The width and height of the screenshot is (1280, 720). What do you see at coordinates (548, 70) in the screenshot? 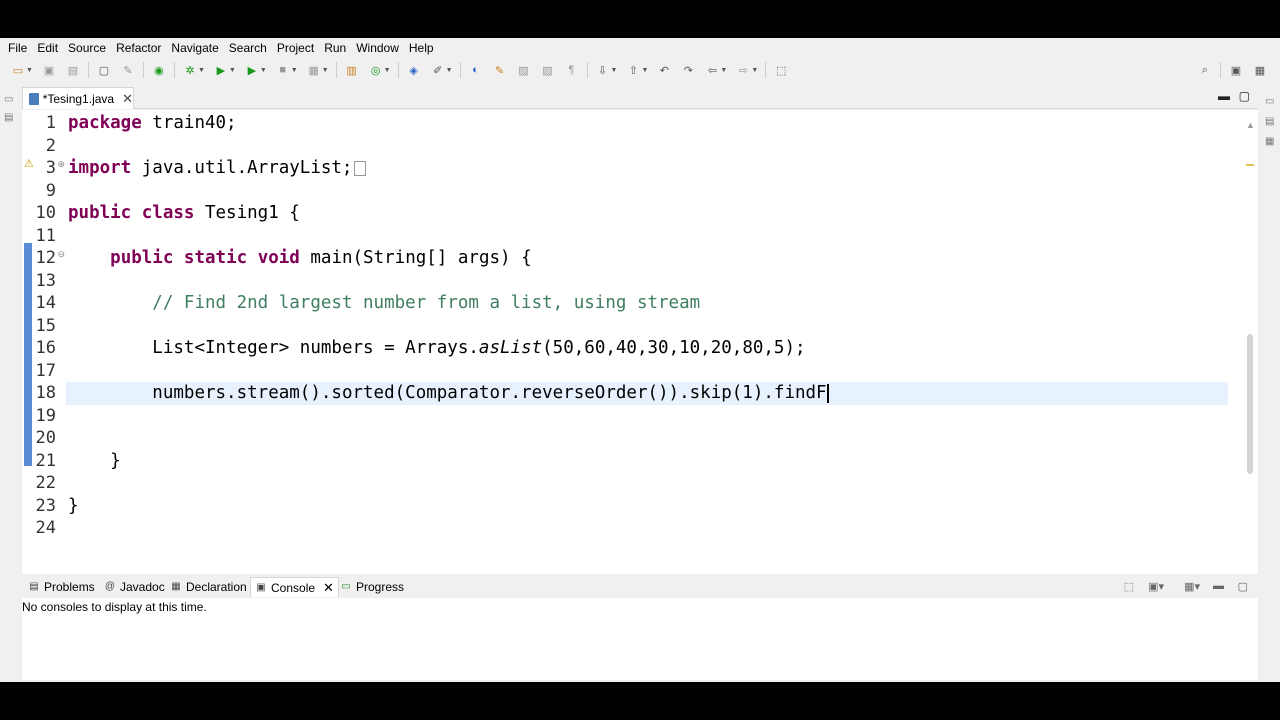
I see `word-wrap-icon: ▨` at bounding box center [548, 70].